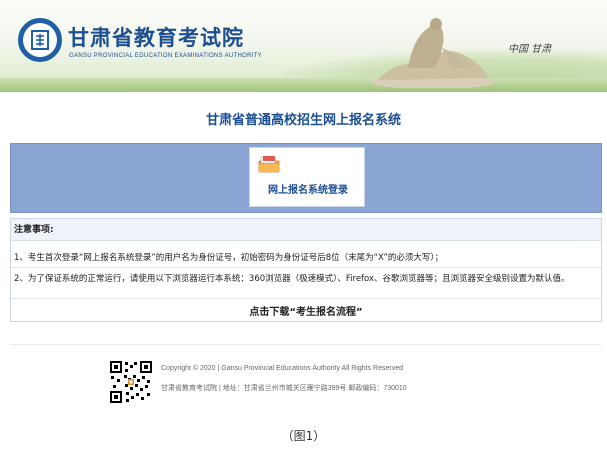 The image size is (607, 451). Describe the element at coordinates (308, 190) in the screenshot. I see `login-button-label: 网上报名系统登录` at that location.